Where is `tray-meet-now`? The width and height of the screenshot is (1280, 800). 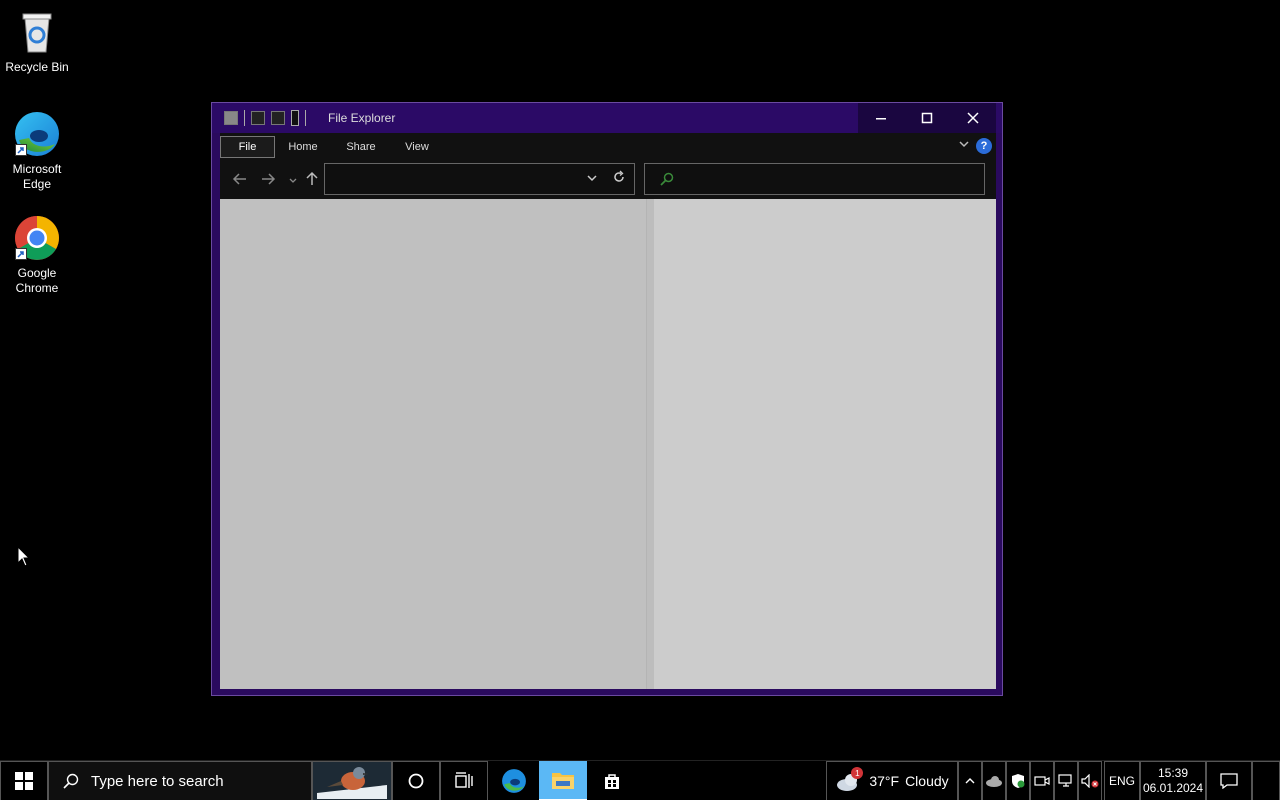
tray-meet-now is located at coordinates (1042, 780).